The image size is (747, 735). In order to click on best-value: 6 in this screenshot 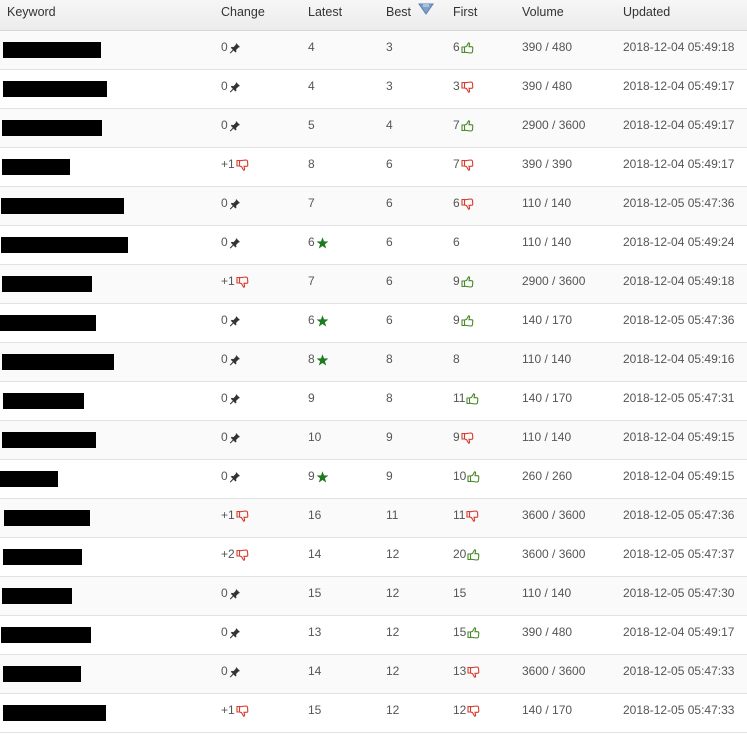, I will do `click(389, 203)`.